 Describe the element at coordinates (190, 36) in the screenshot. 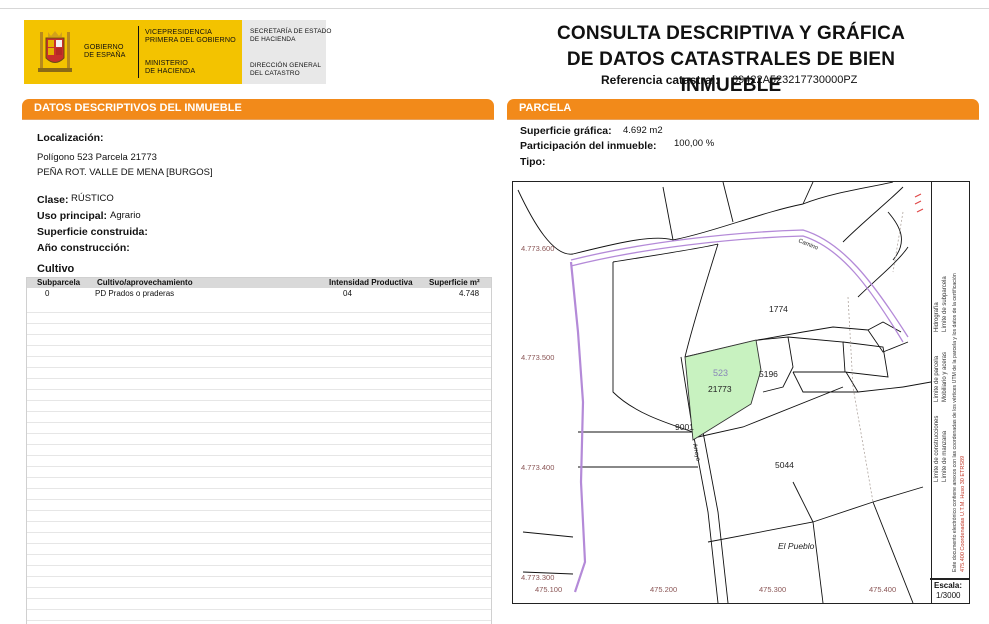

I see `vicepresidencia-text: VICEPRESIDENCIA PRIMERA DEL GOBIERNO` at that location.